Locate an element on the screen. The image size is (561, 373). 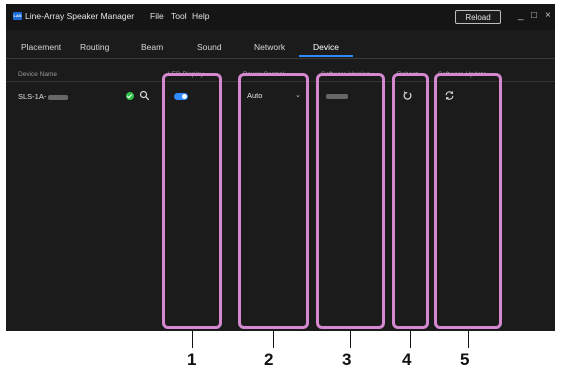
callout-1: 1 is located at coordinates (192, 359).